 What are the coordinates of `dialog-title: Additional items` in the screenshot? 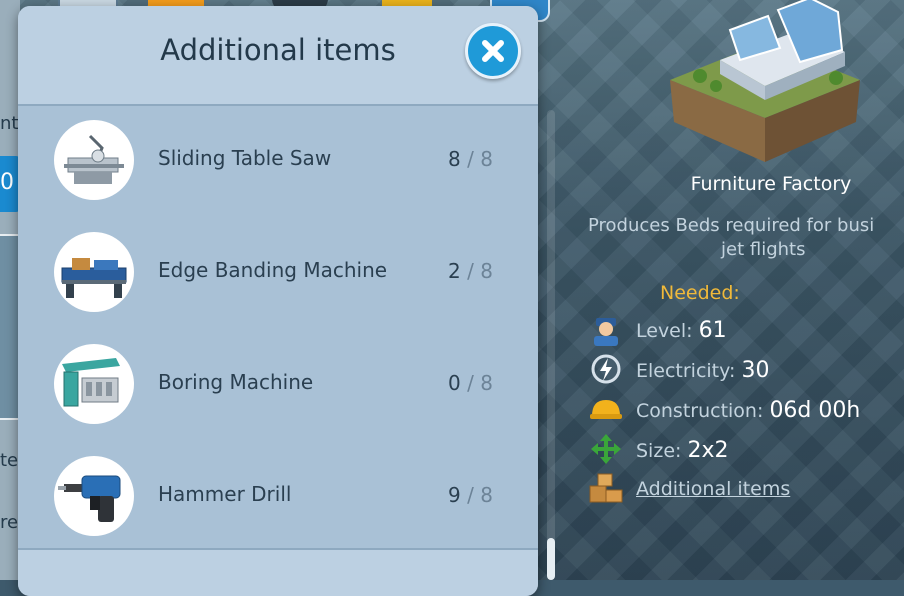 It's located at (278, 50).